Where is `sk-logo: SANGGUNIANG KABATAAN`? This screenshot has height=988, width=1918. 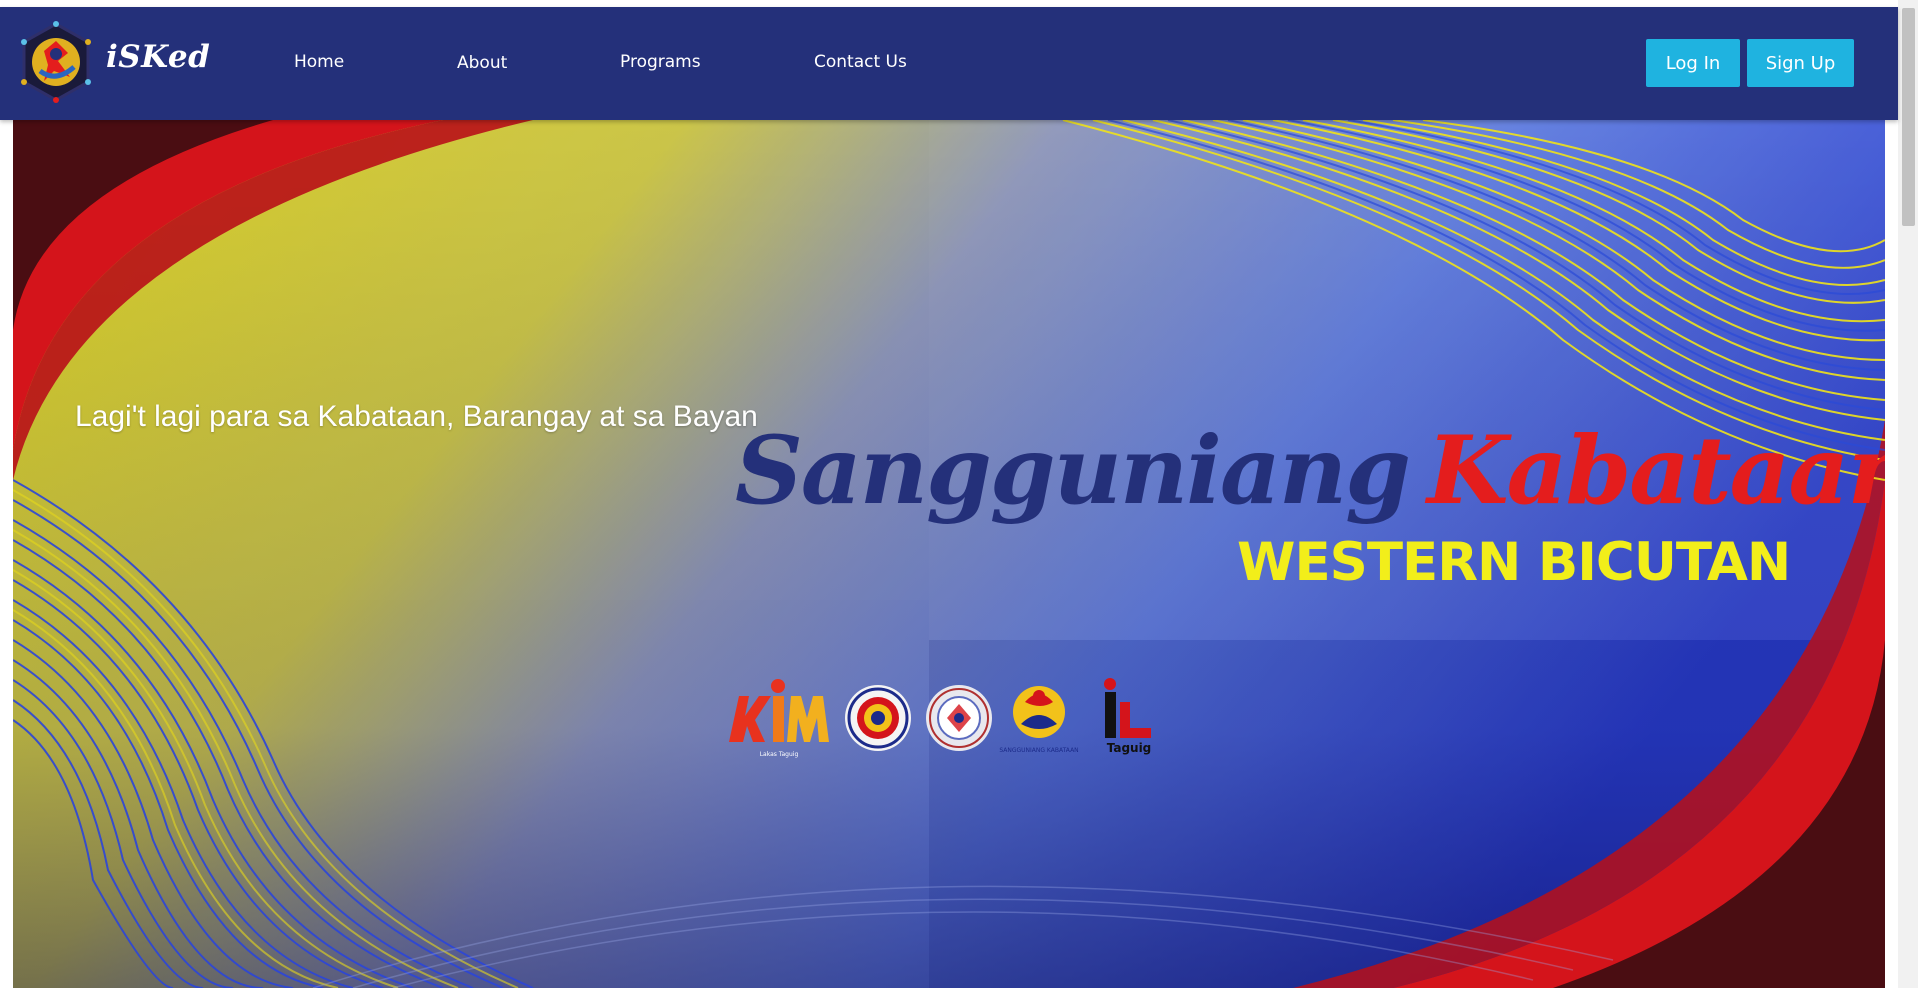 sk-logo: SANGGUNIANG KABATAAN is located at coordinates (1039, 720).